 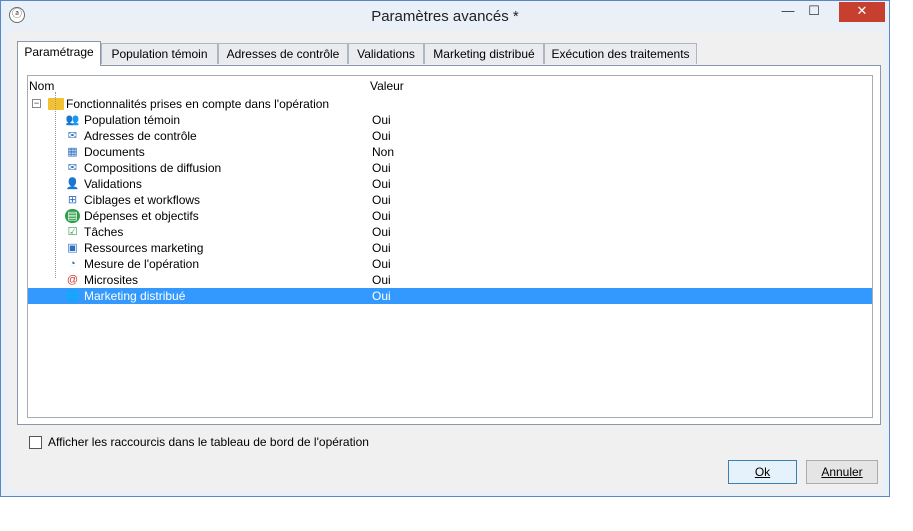 What do you see at coordinates (142, 264) in the screenshot?
I see `tree-item-label: Mesure de l'opération` at bounding box center [142, 264].